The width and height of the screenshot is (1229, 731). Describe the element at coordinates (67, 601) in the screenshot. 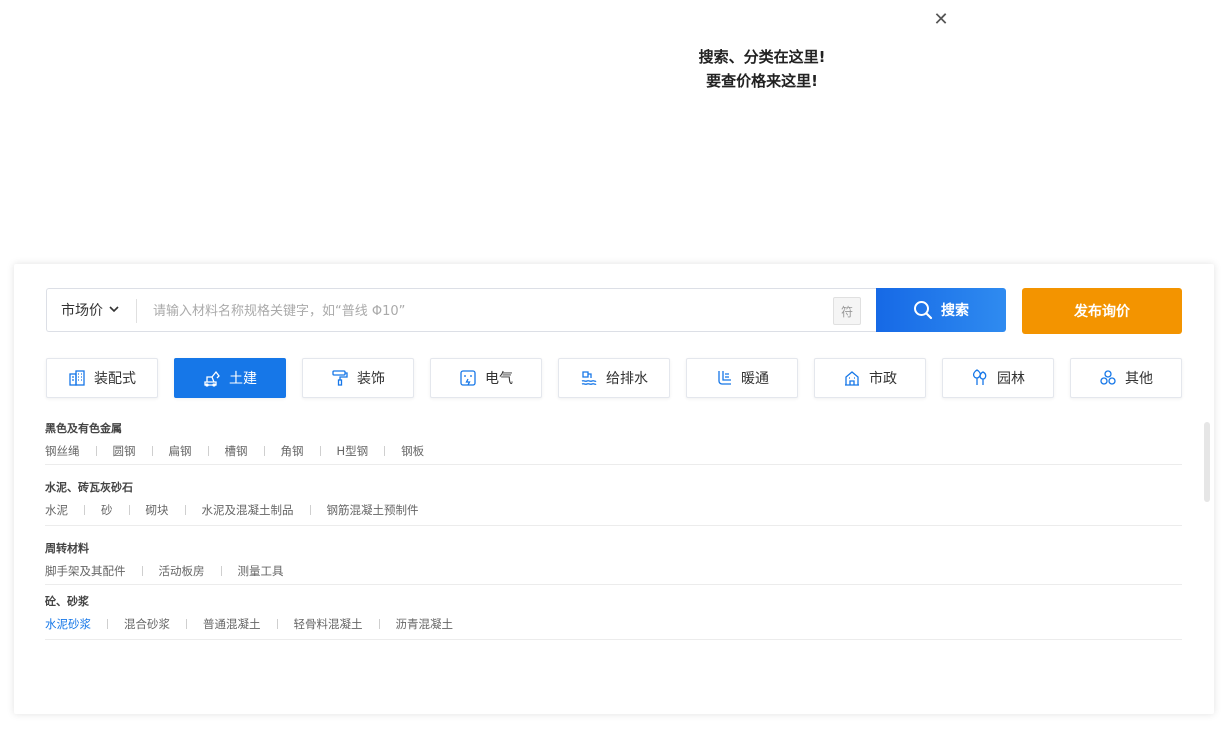

I see `group-title: 砼、砂浆` at that location.